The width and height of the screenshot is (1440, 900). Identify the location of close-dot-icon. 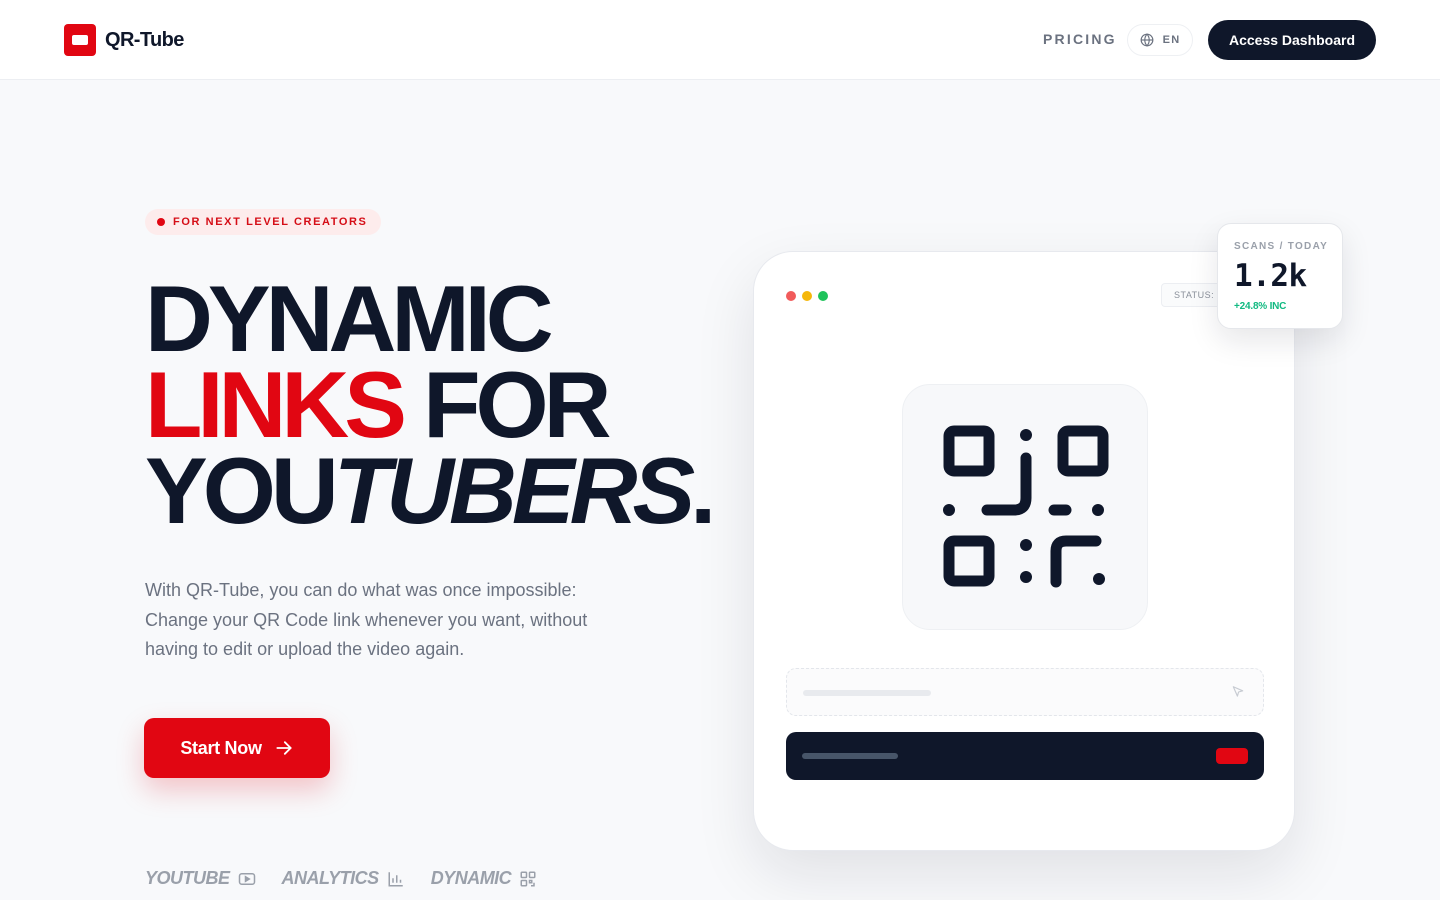
(791, 296).